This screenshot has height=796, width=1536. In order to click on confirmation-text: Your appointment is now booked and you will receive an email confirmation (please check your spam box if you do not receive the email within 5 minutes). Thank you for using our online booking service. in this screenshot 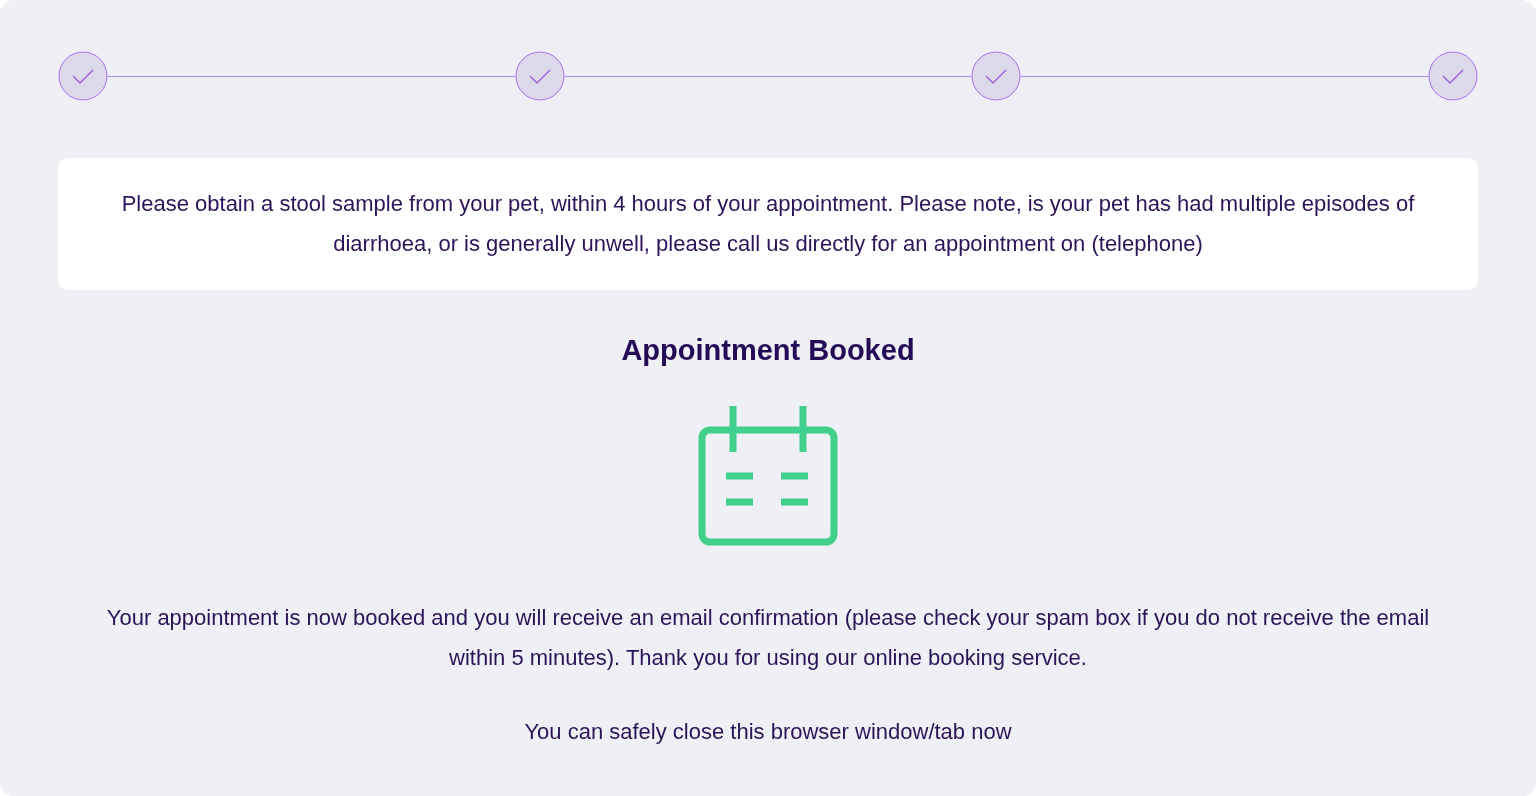, I will do `click(768, 638)`.